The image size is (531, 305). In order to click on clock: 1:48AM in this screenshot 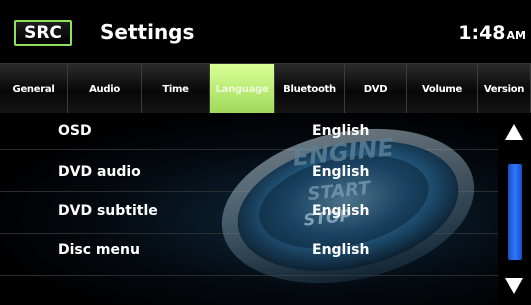, I will do `click(492, 33)`.